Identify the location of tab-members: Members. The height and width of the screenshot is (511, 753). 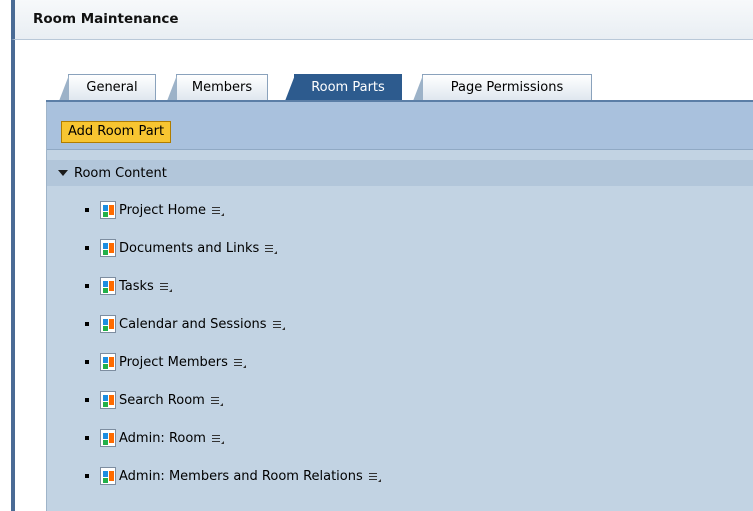
(217, 87).